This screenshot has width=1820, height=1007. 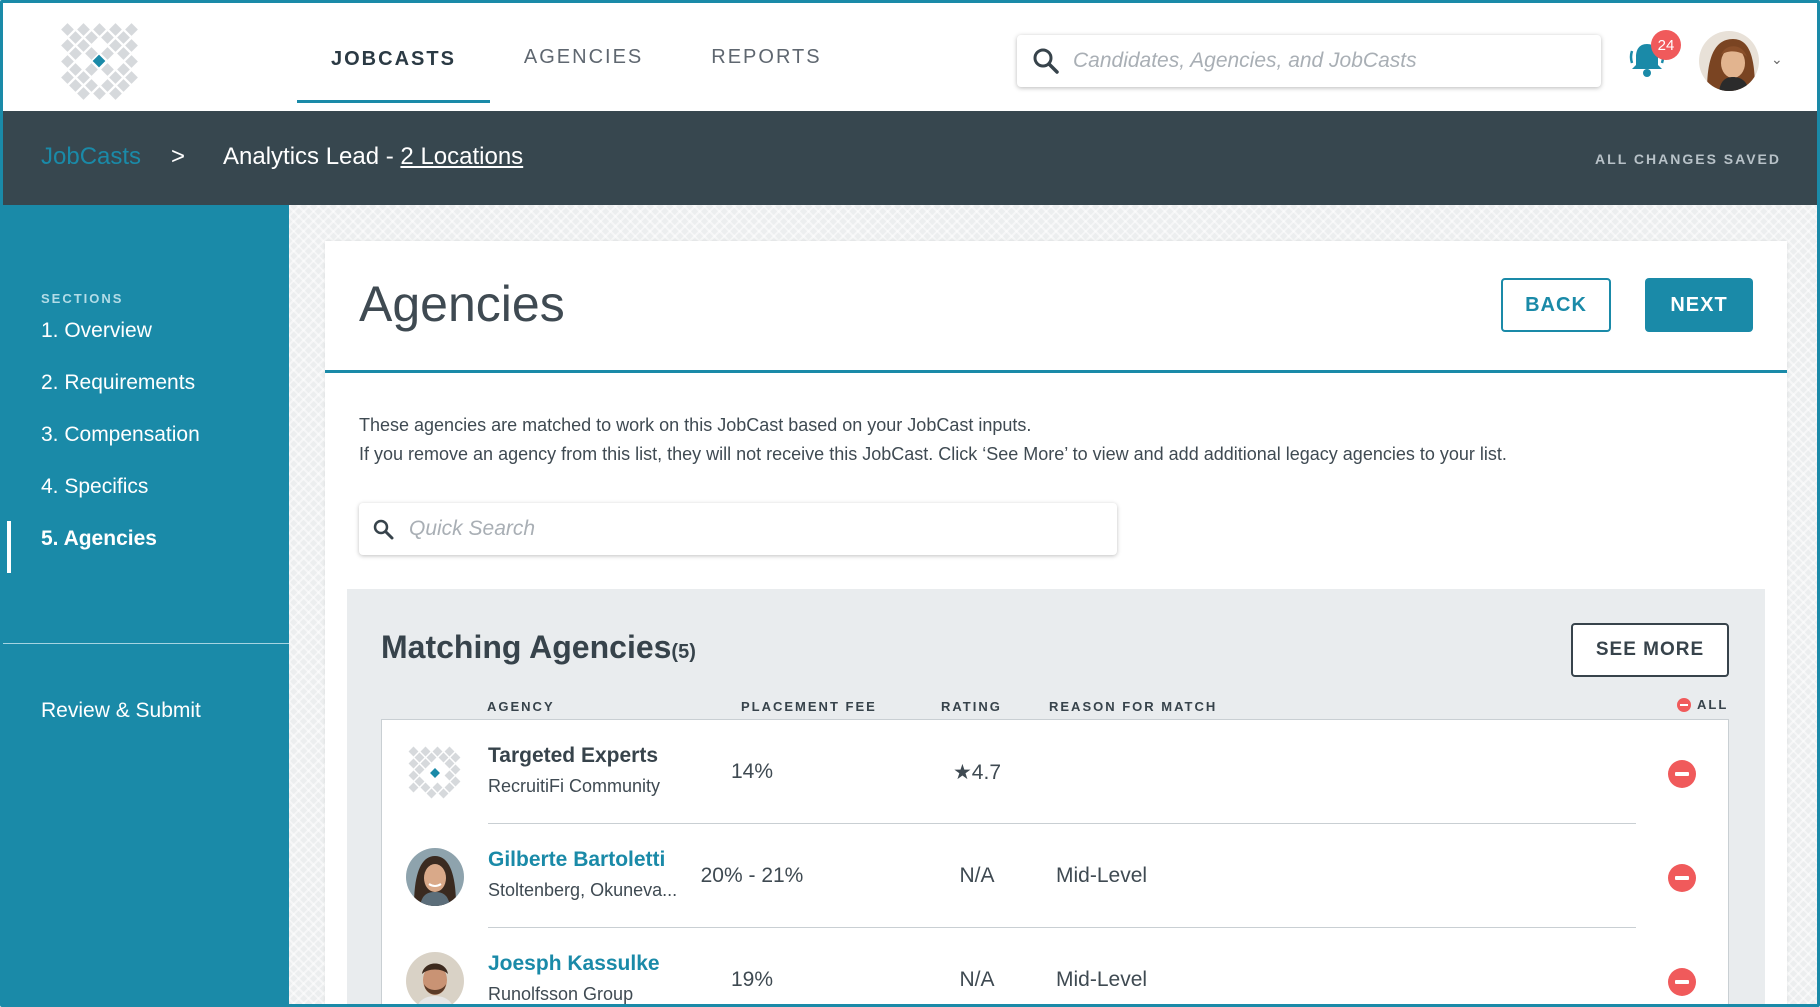 I want to click on breadcrumb-jobcasts-link: JobCasts, so click(x=91, y=157).